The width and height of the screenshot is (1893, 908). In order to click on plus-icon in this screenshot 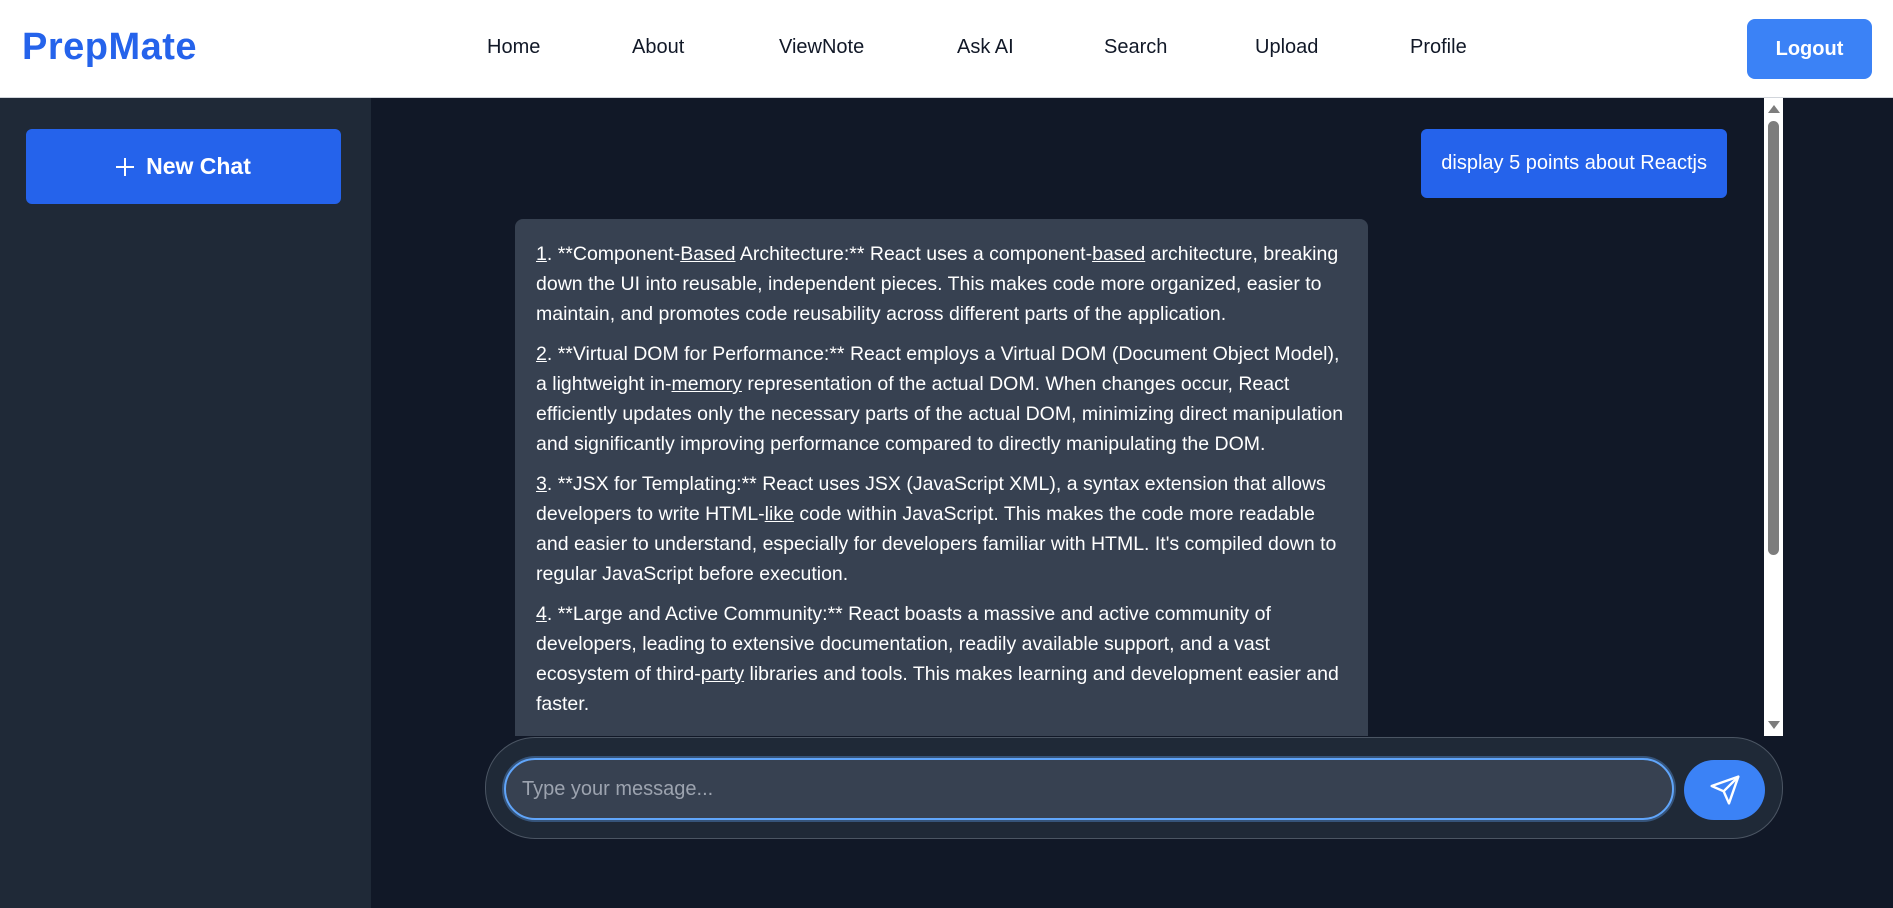, I will do `click(125, 166)`.